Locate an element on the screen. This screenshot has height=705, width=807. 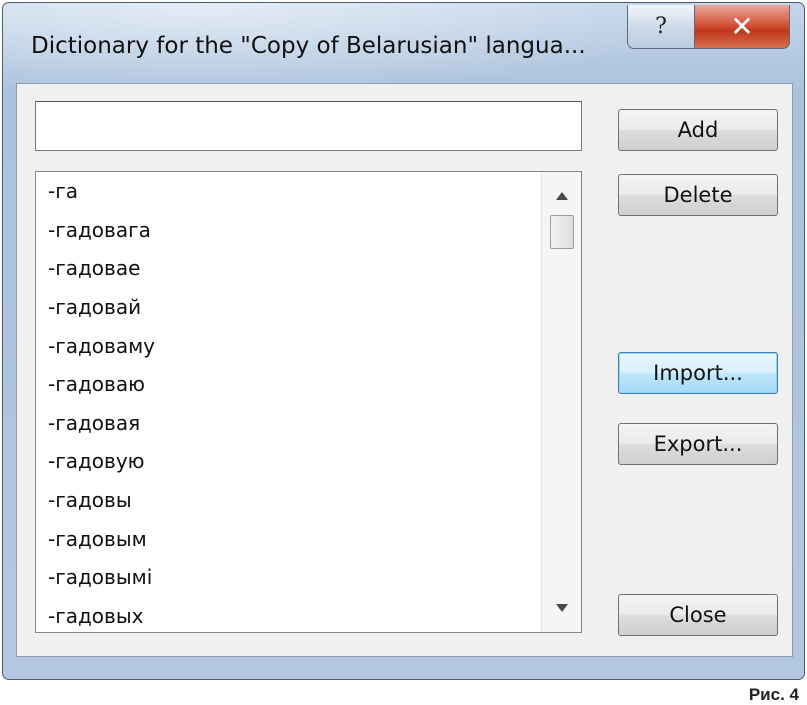
list-item: -гадовымі is located at coordinates (288, 577).